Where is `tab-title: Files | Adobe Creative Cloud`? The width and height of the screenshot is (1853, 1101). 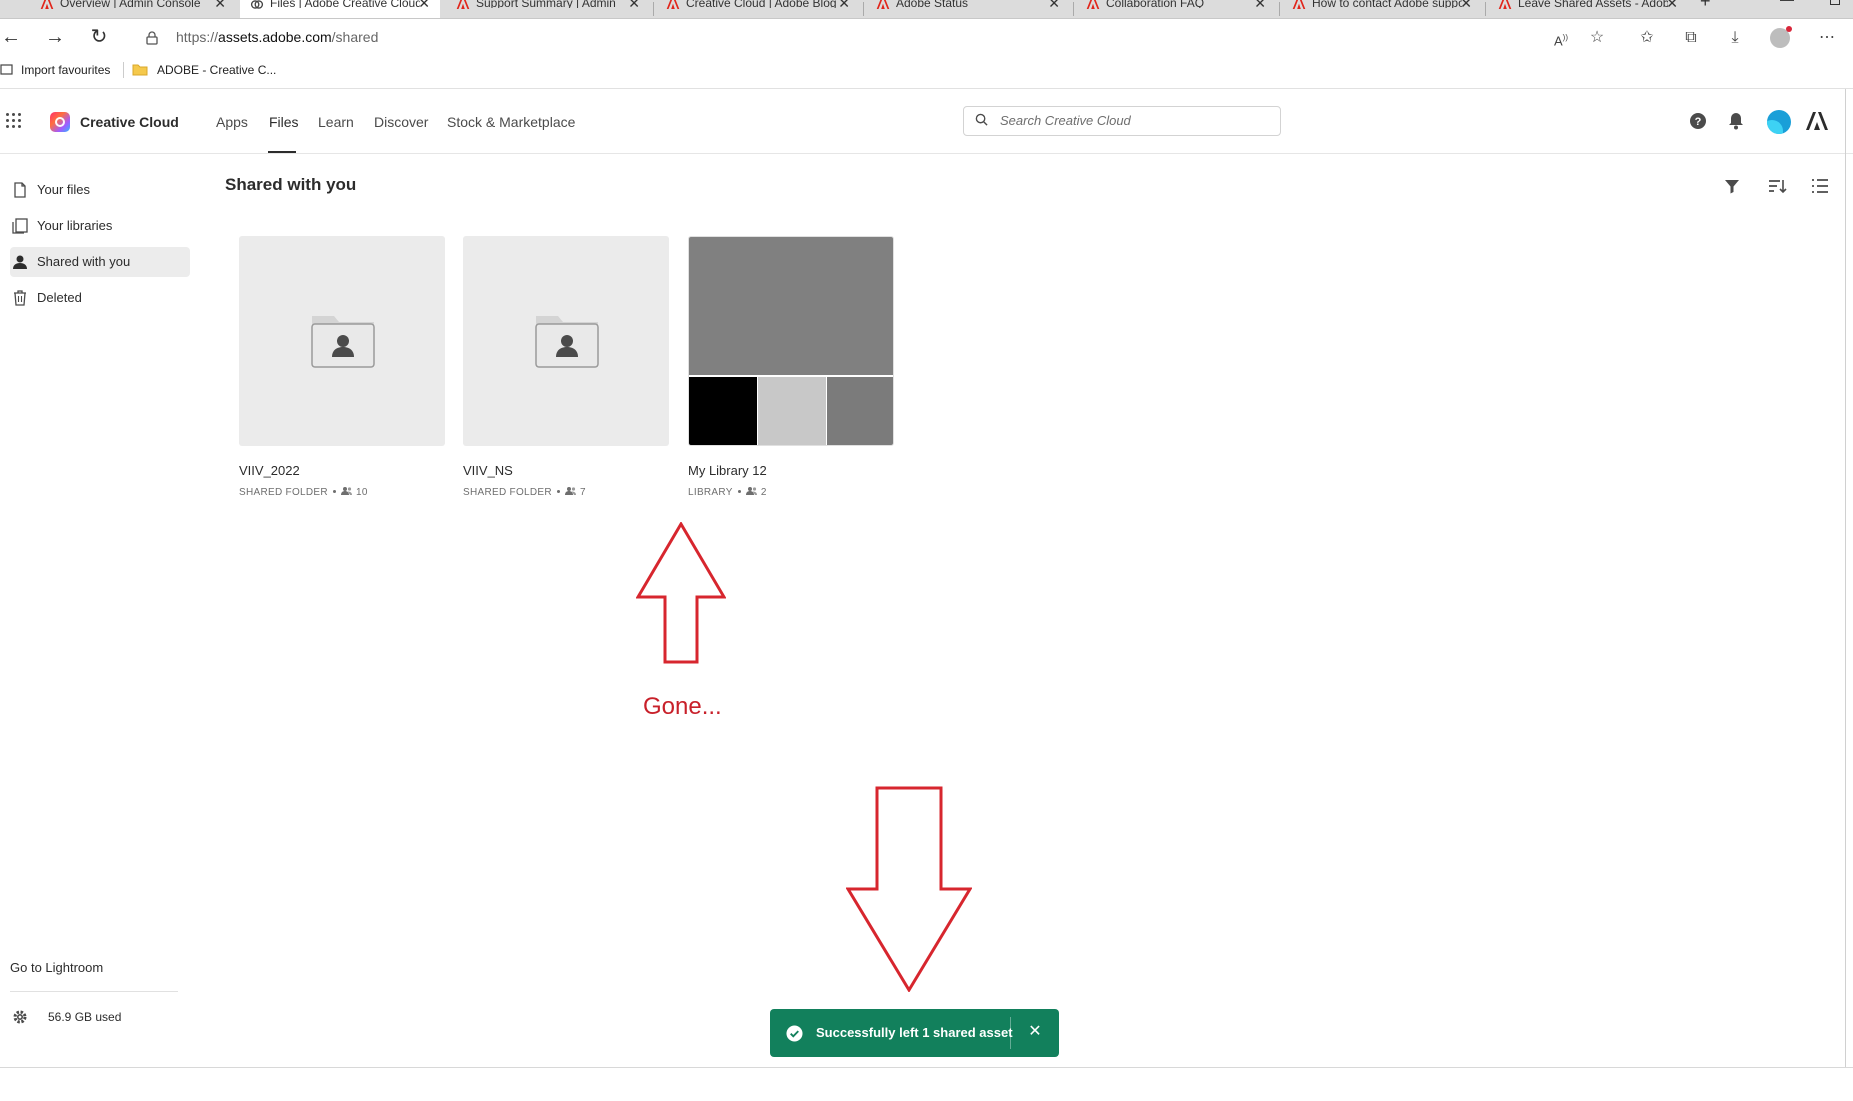
tab-title: Files | Adobe Creative Cloud is located at coordinates (345, 4).